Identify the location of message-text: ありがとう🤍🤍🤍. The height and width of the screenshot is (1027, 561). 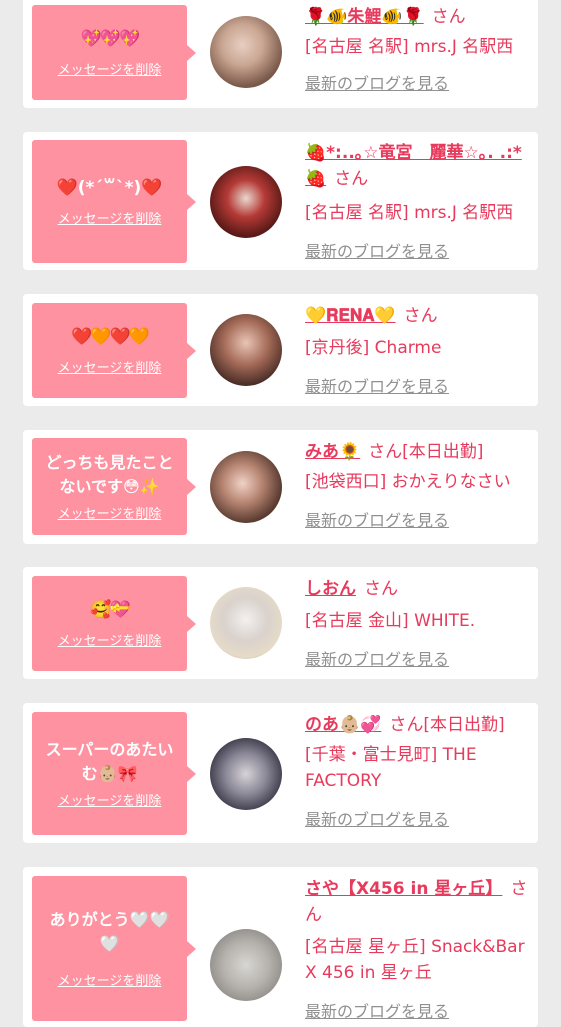
(109, 931).